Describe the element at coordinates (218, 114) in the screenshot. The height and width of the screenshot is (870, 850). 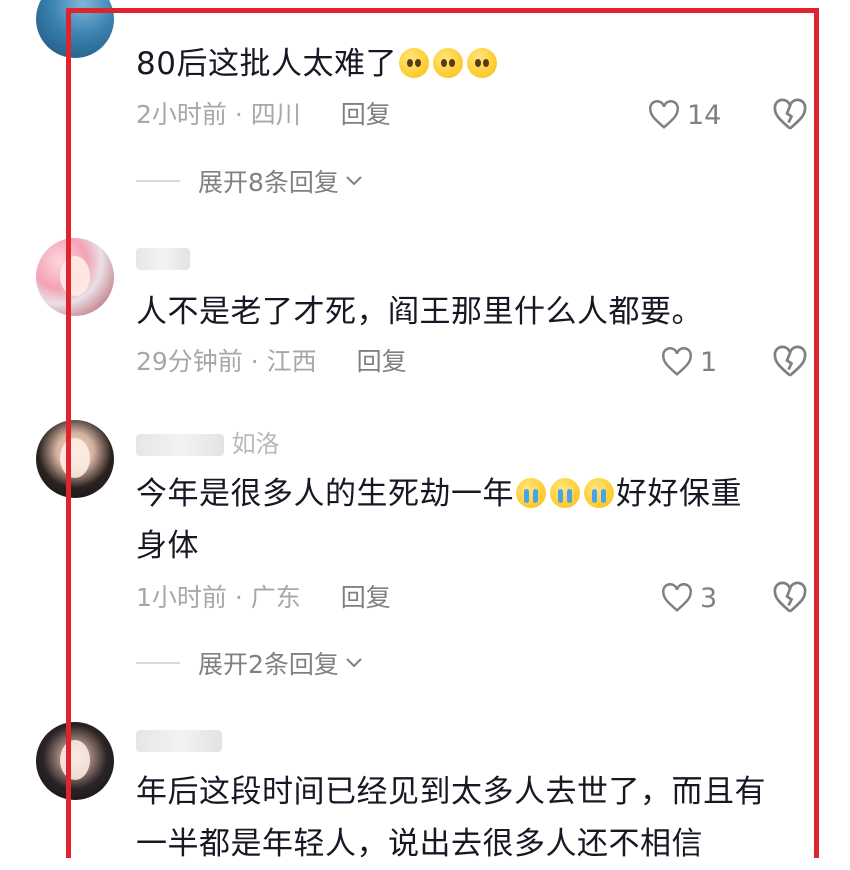
I see `time-location: 2小时前 · 四川` at that location.